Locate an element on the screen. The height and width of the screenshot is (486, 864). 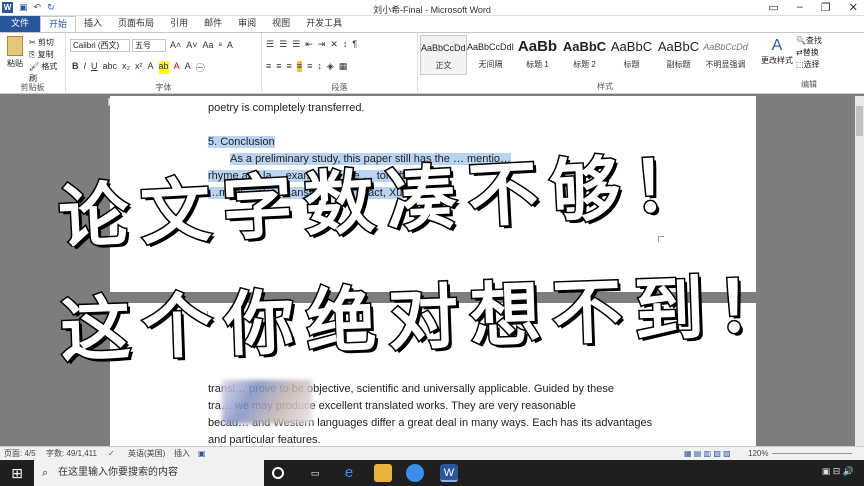
sort-icon: ↕ is located at coordinates (345, 44).